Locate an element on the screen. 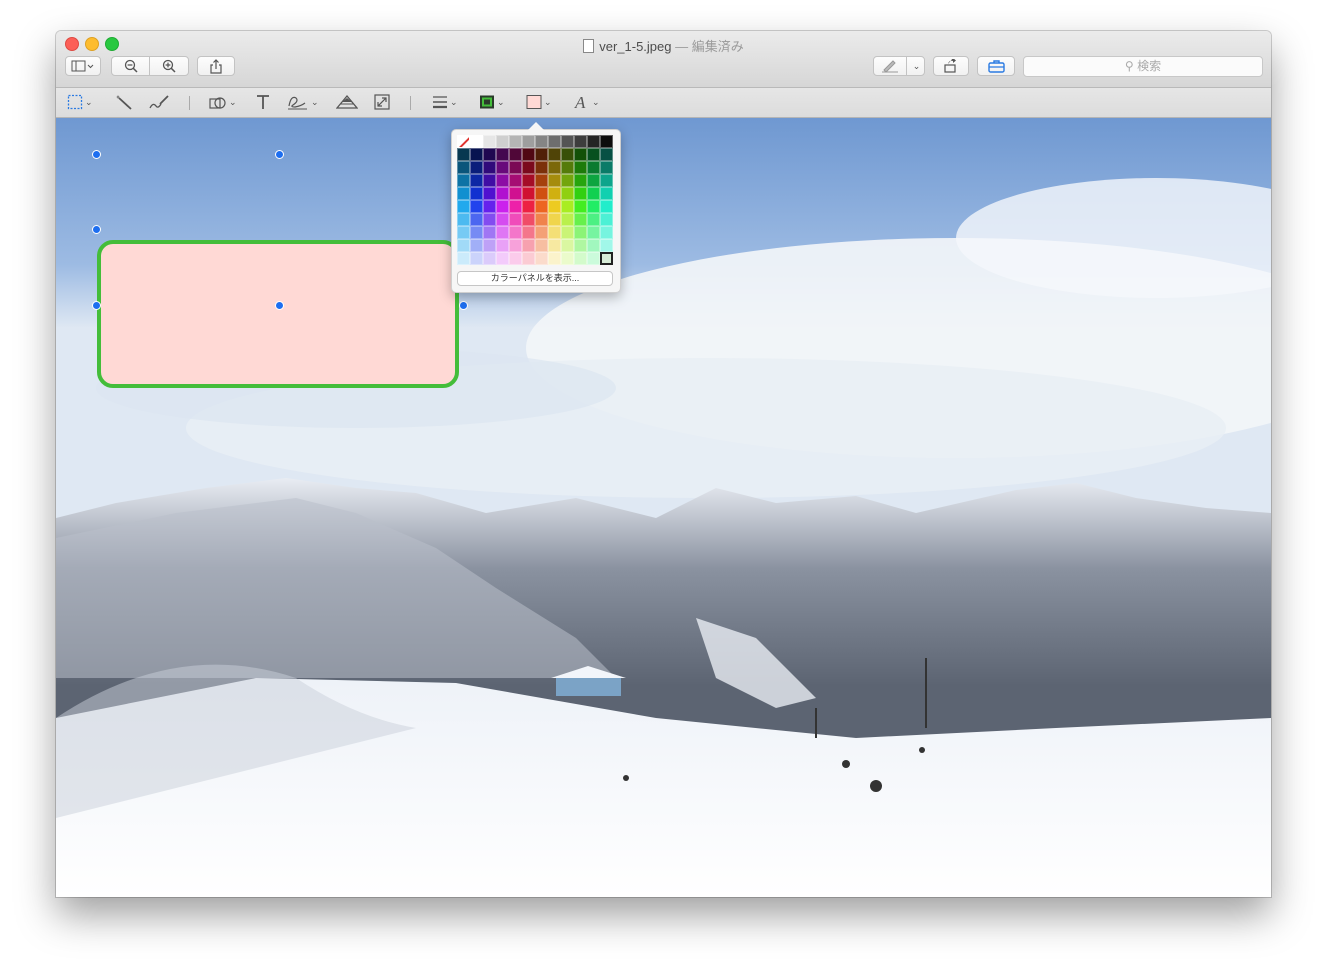  share-button is located at coordinates (216, 66).